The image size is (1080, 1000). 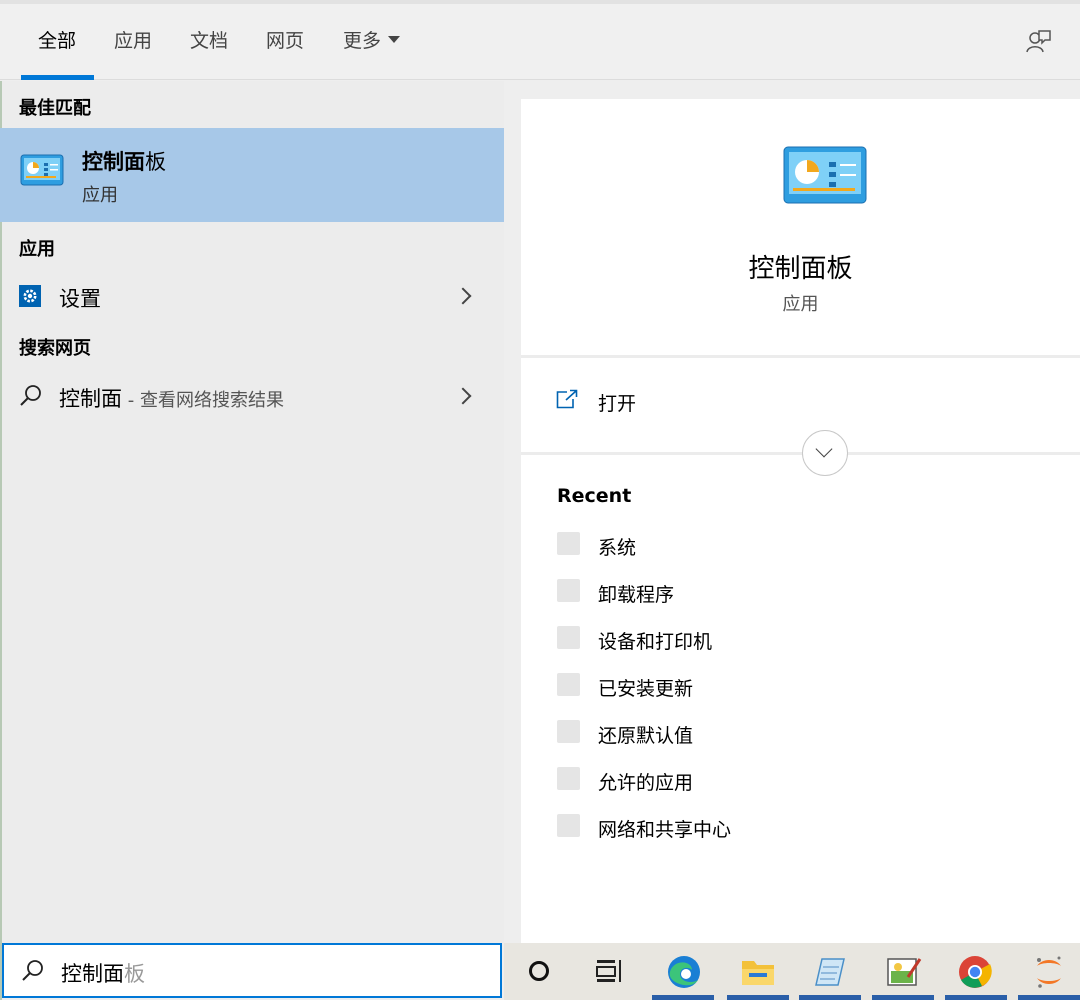 What do you see at coordinates (37, 249) in the screenshot?
I see `section-apps: 应用` at bounding box center [37, 249].